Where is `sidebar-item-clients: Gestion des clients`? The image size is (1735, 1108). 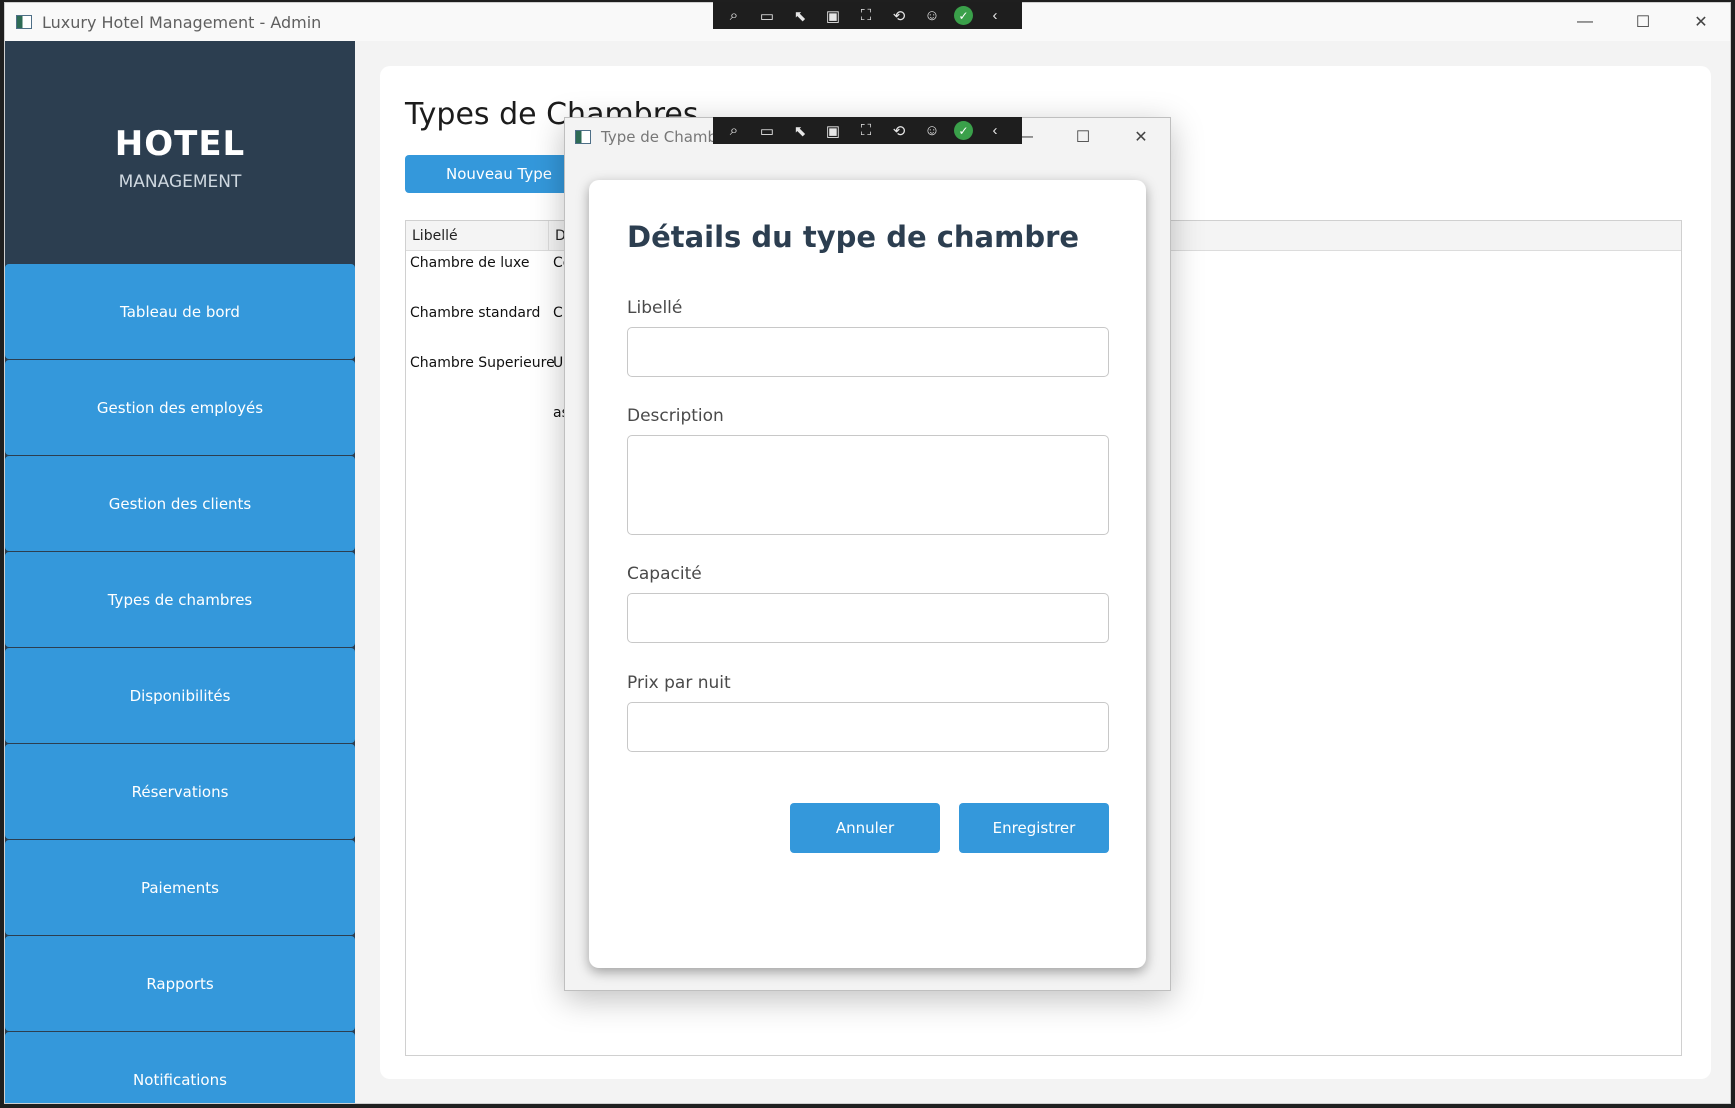 sidebar-item-clients: Gestion des clients is located at coordinates (180, 503).